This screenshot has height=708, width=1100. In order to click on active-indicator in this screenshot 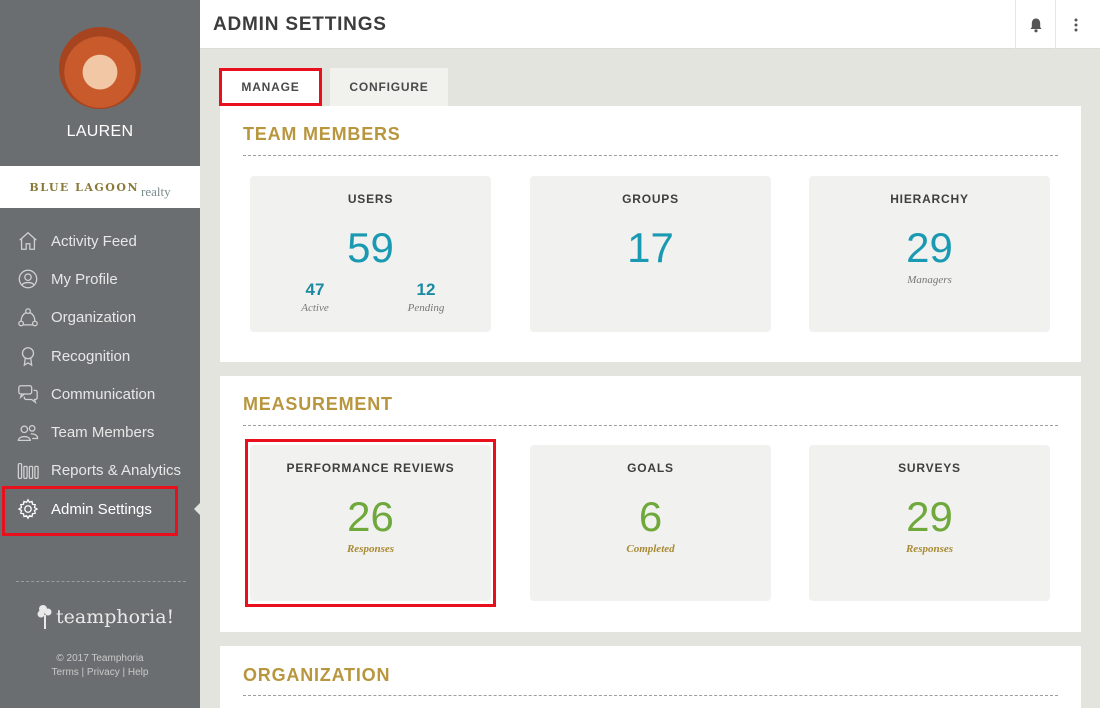, I will do `click(197, 509)`.